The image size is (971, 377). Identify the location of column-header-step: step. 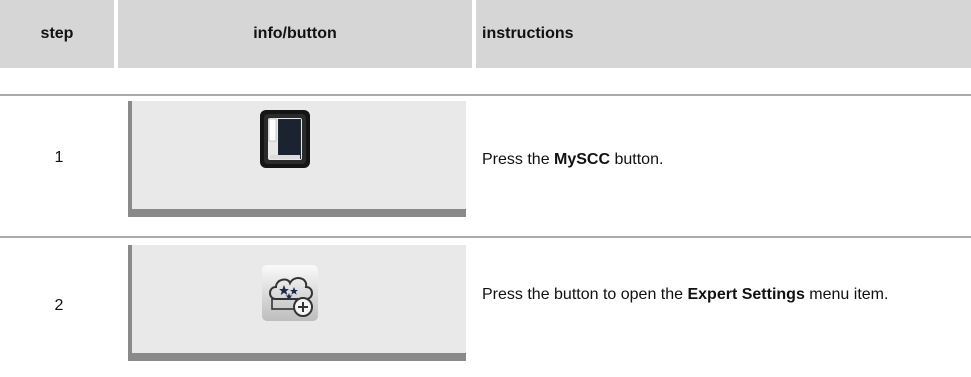
(57, 34).